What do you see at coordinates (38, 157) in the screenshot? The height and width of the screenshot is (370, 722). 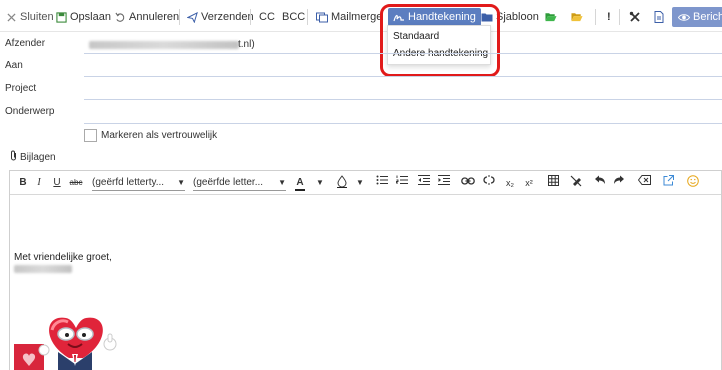 I see `attachments-label: Bijlagen` at bounding box center [38, 157].